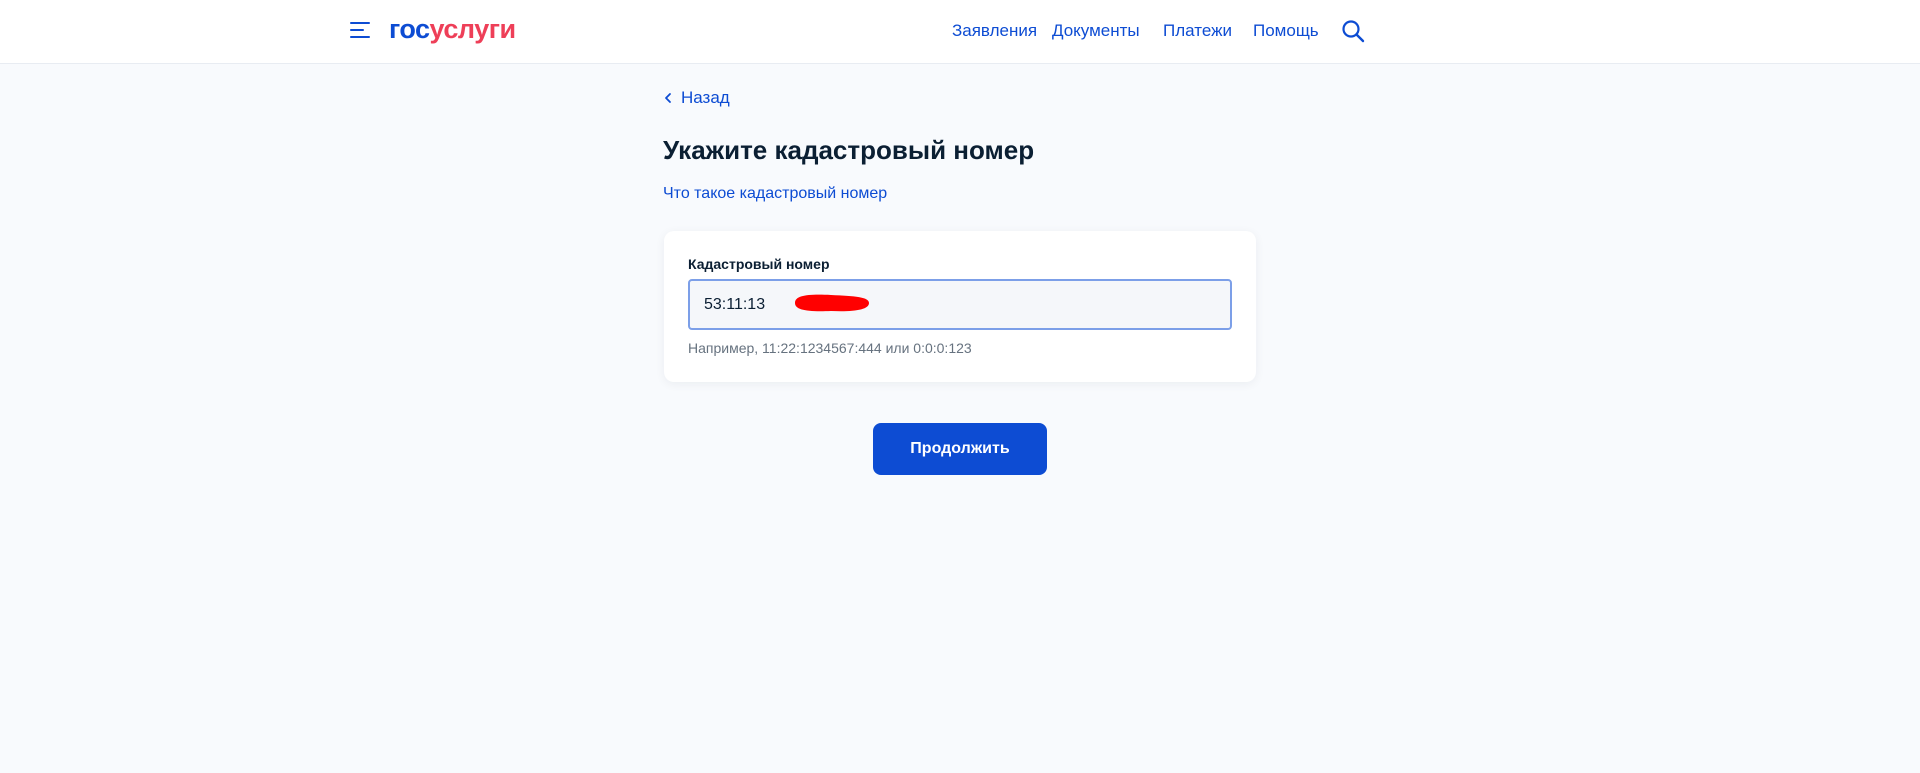  I want to click on search-icon, so click(1353, 31).